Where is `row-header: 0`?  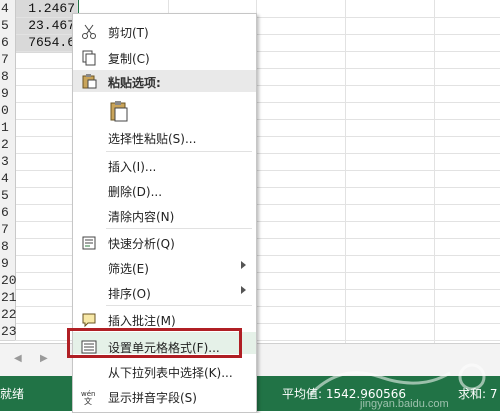
row-header: 0 is located at coordinates (8, 111).